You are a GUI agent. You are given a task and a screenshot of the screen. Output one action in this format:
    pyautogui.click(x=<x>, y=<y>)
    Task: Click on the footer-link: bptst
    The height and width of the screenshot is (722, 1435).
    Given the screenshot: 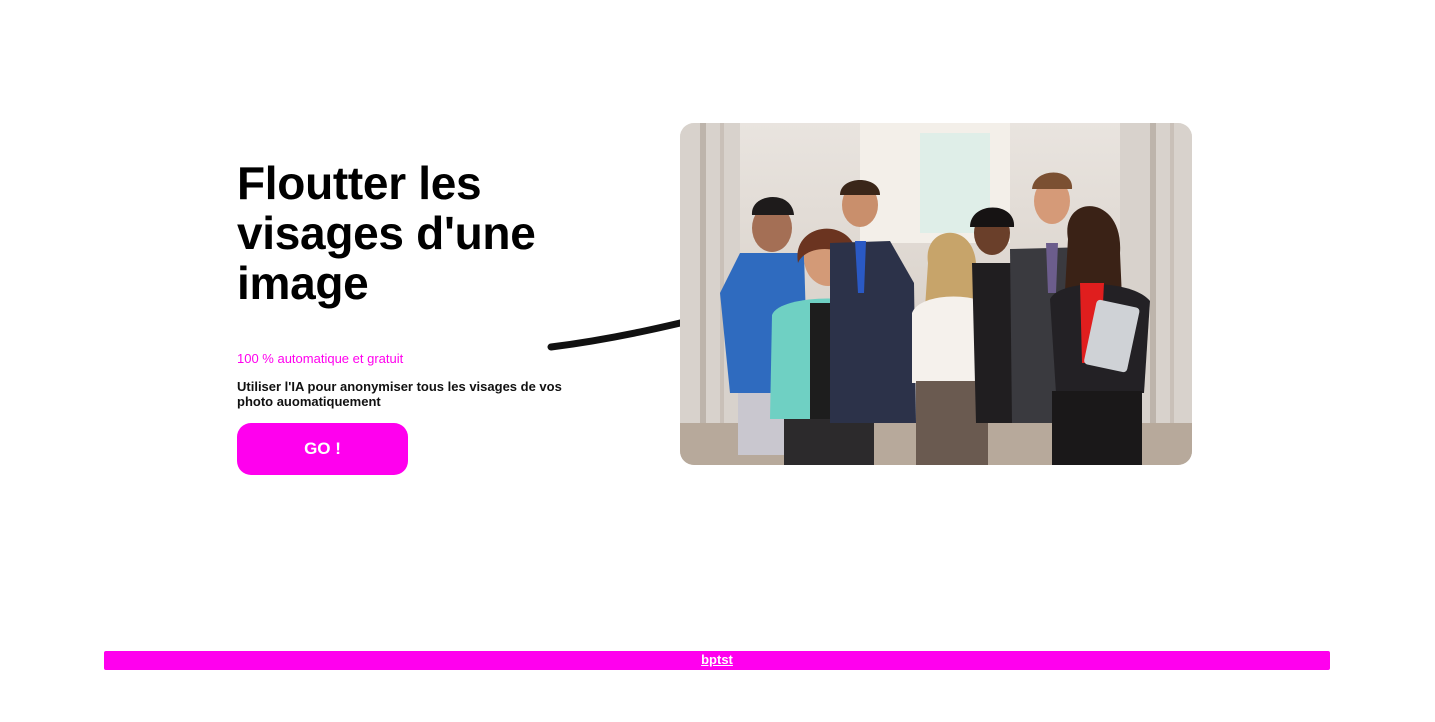 What is the action you would take?
    pyautogui.click(x=717, y=659)
    